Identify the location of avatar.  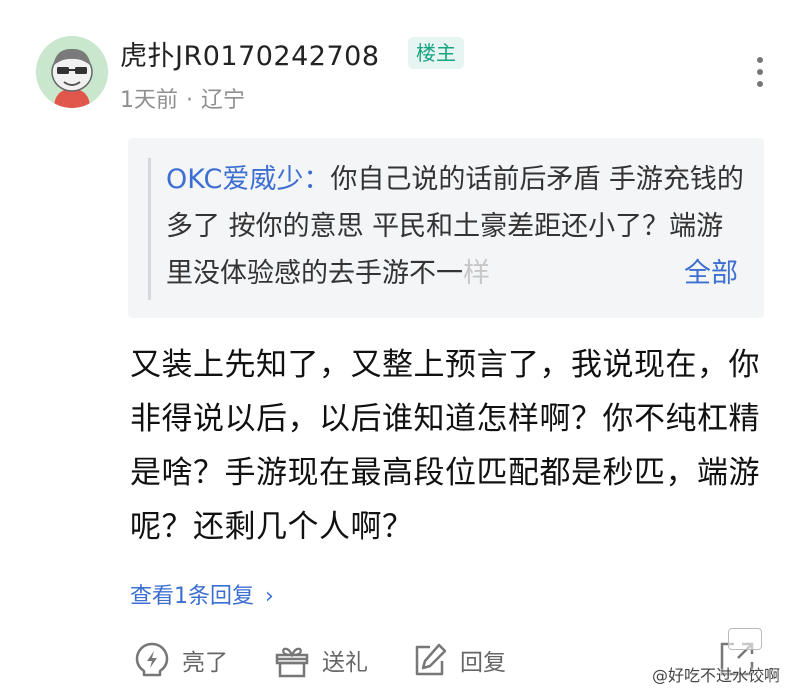
(72, 72).